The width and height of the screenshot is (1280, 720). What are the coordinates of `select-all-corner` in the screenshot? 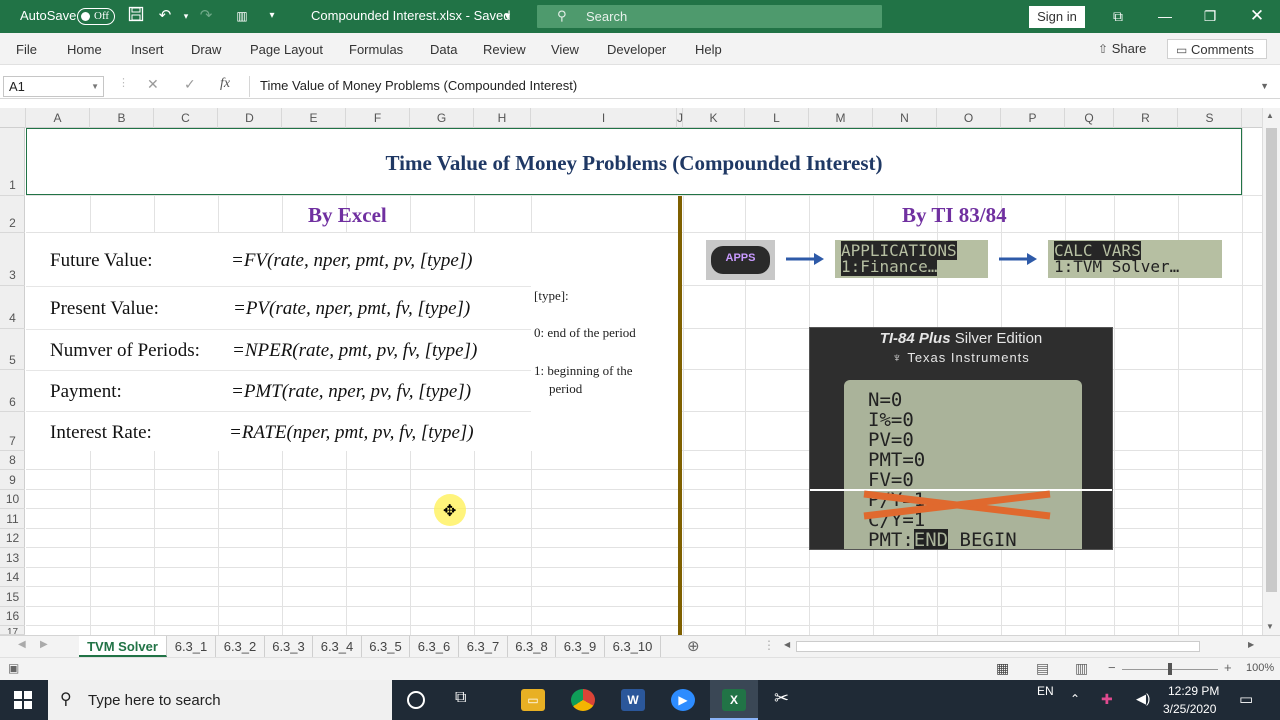 It's located at (13, 118).